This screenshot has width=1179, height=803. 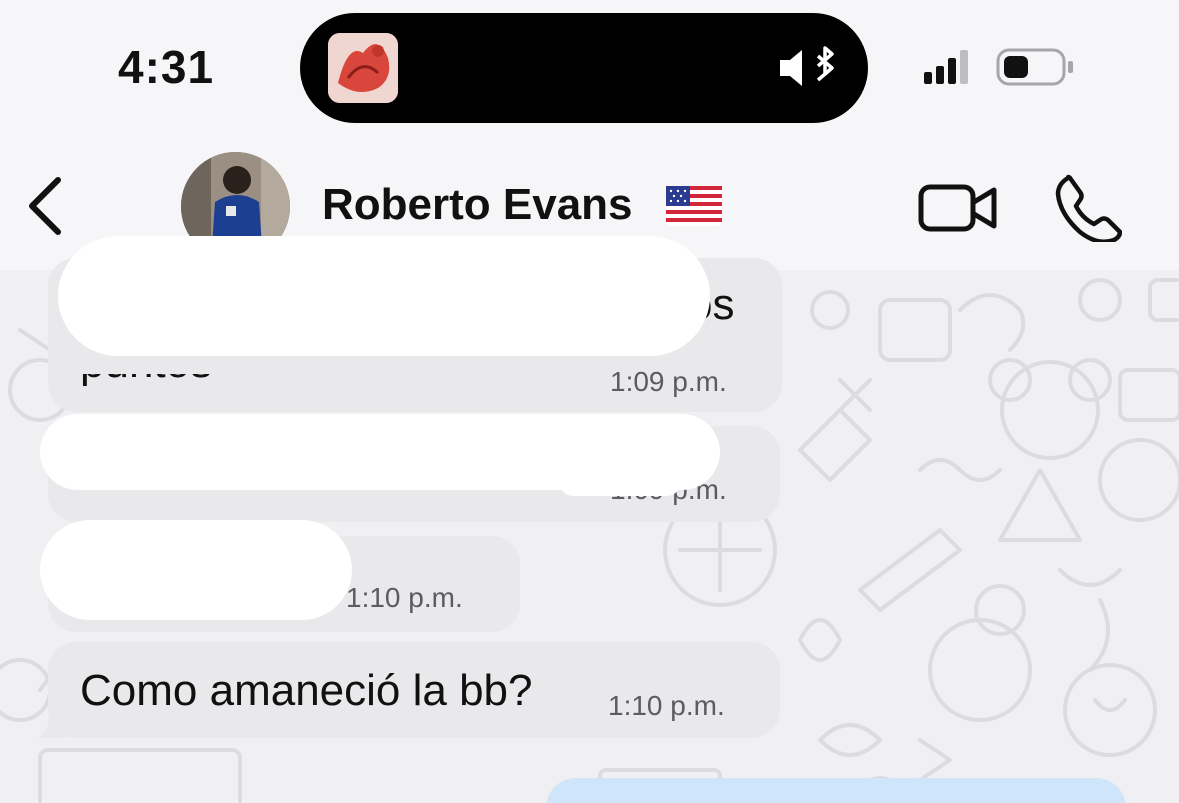 I want to click on artwork-image, so click(x=363, y=68).